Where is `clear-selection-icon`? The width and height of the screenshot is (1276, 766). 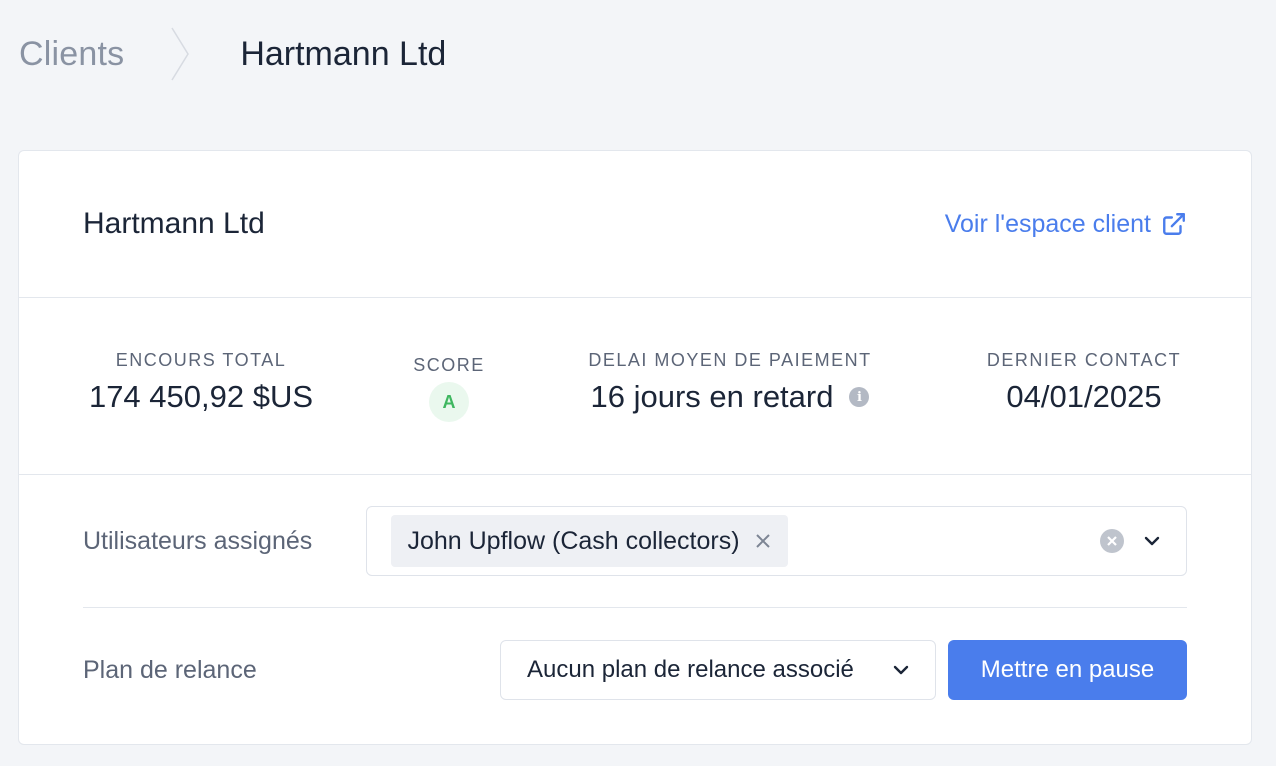 clear-selection-icon is located at coordinates (1112, 541).